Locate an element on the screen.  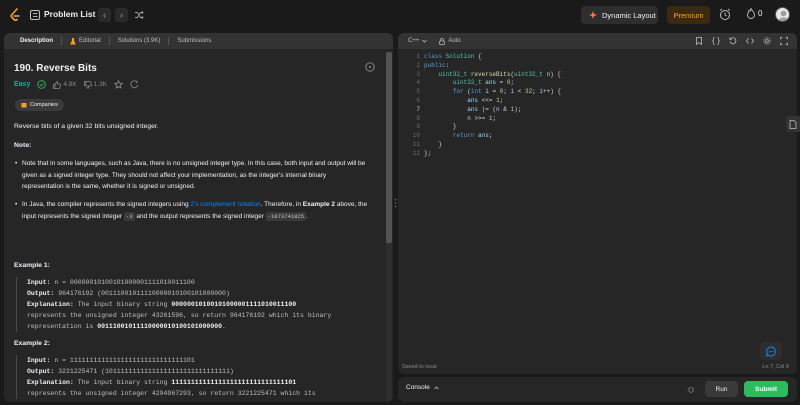
avatar-icon is located at coordinates (783, 15).